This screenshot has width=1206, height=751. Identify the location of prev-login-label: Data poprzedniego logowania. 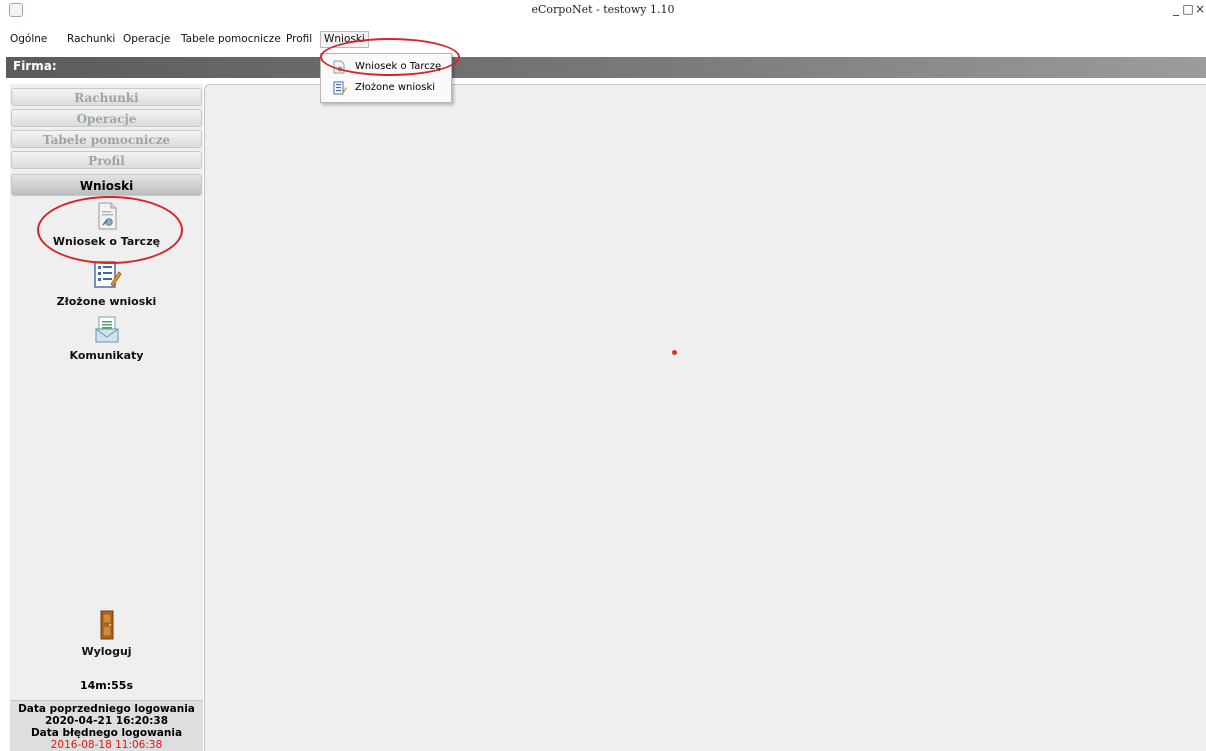
(106, 709).